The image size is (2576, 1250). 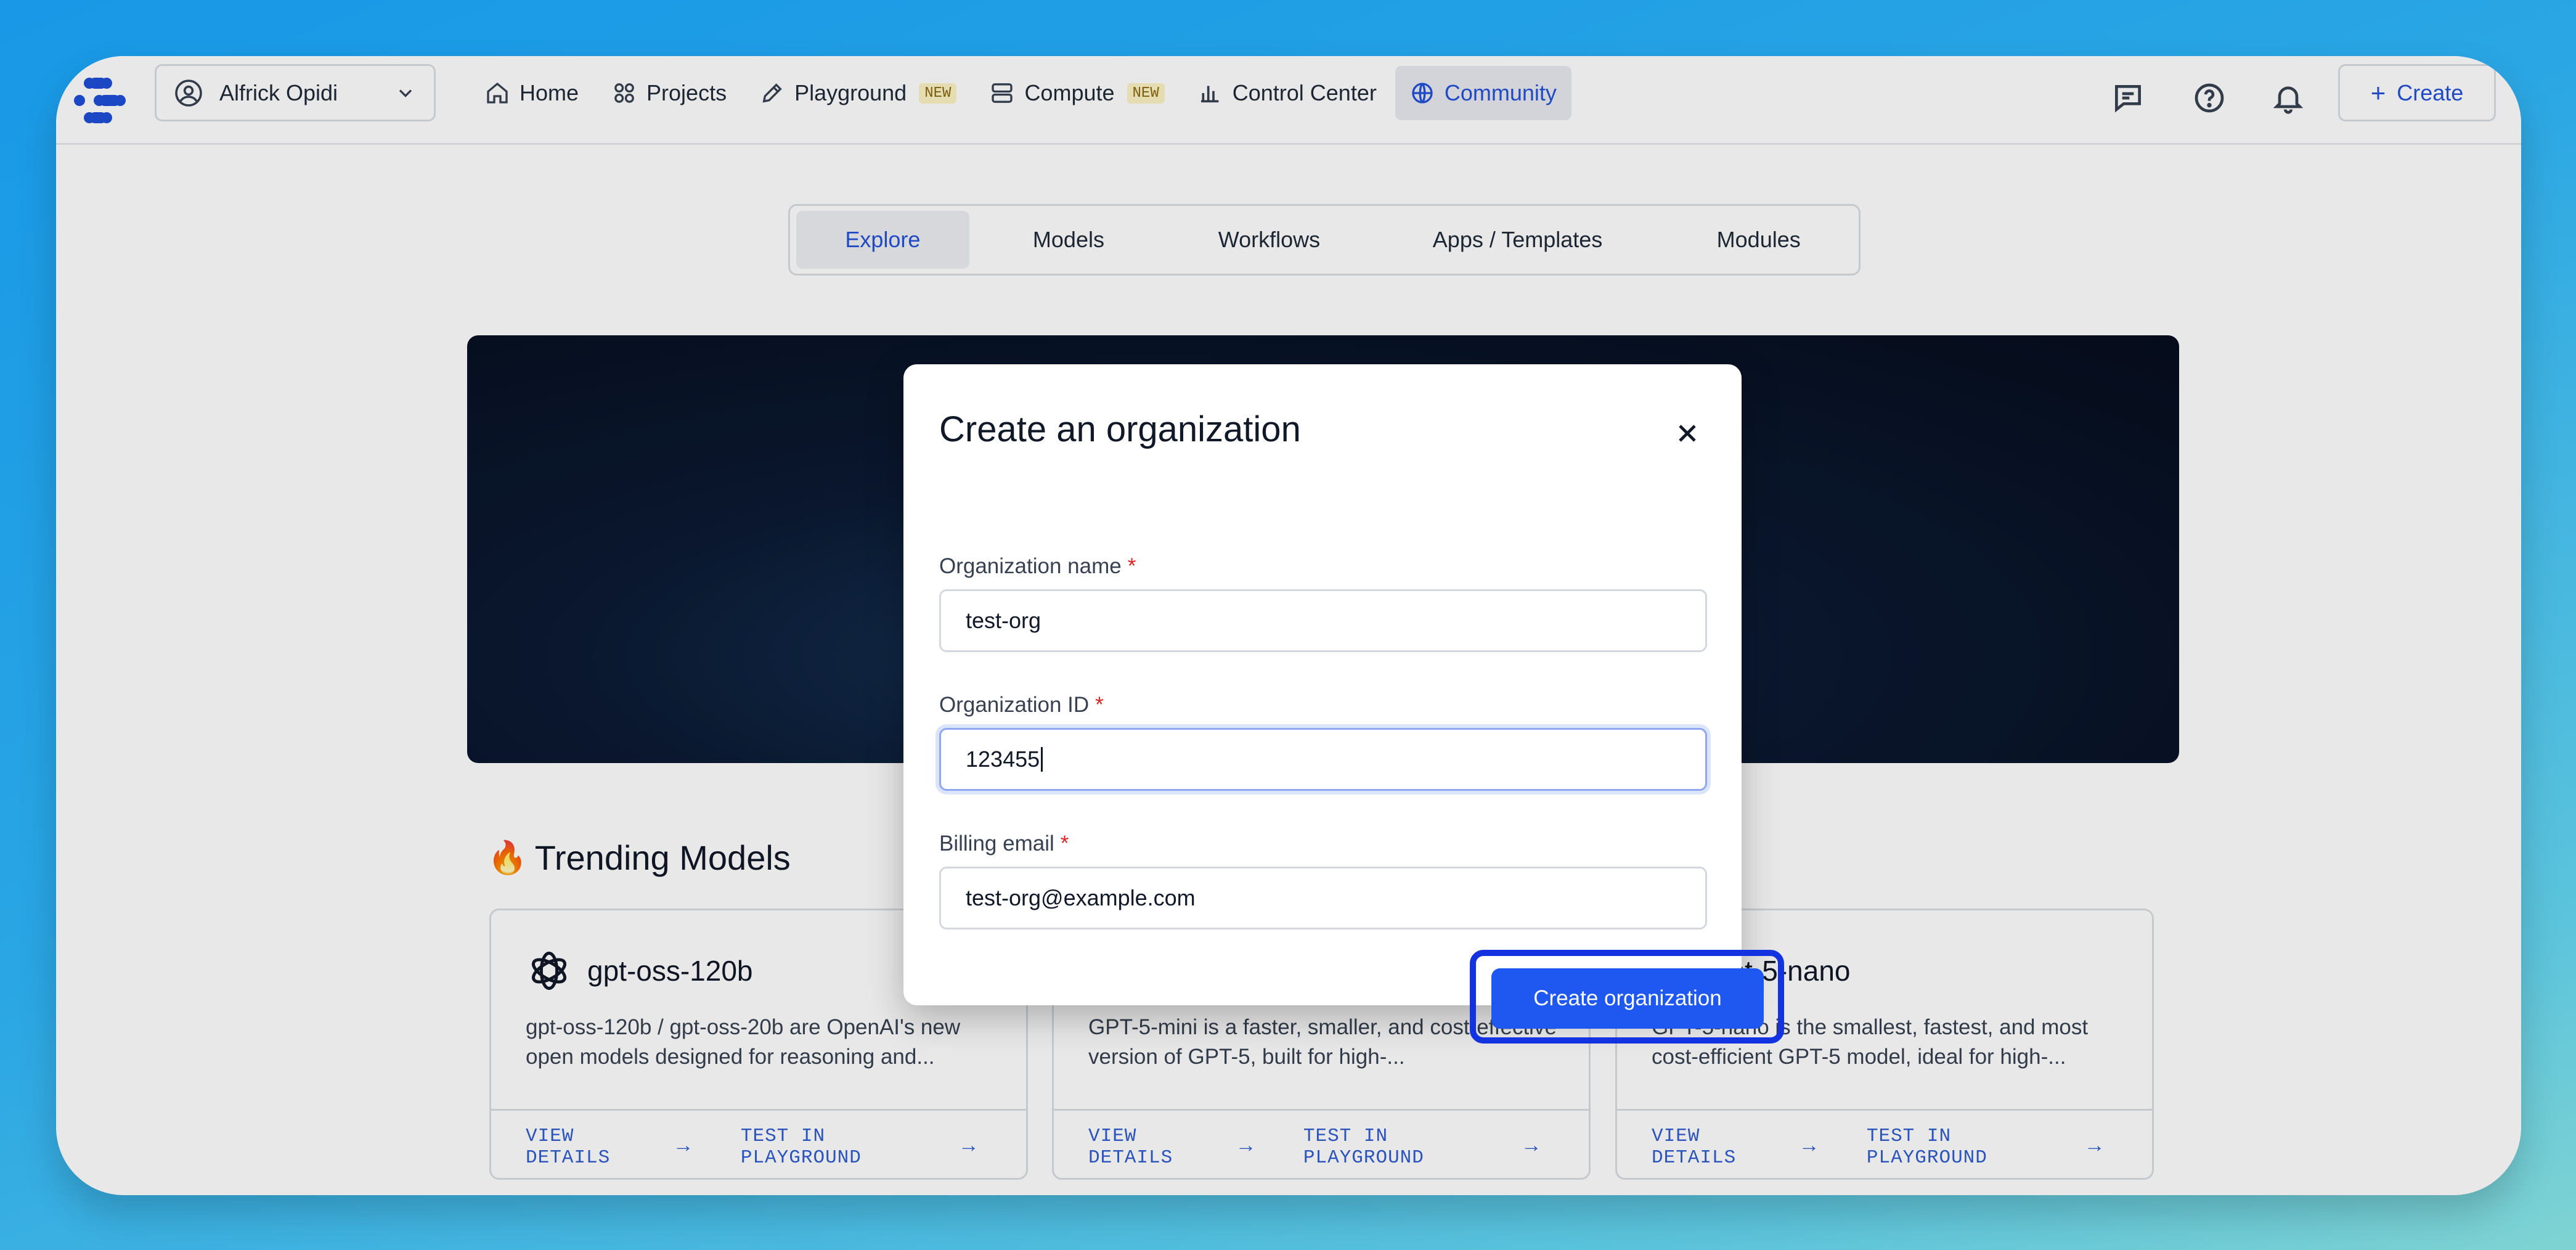 I want to click on close-icon, so click(x=1687, y=434).